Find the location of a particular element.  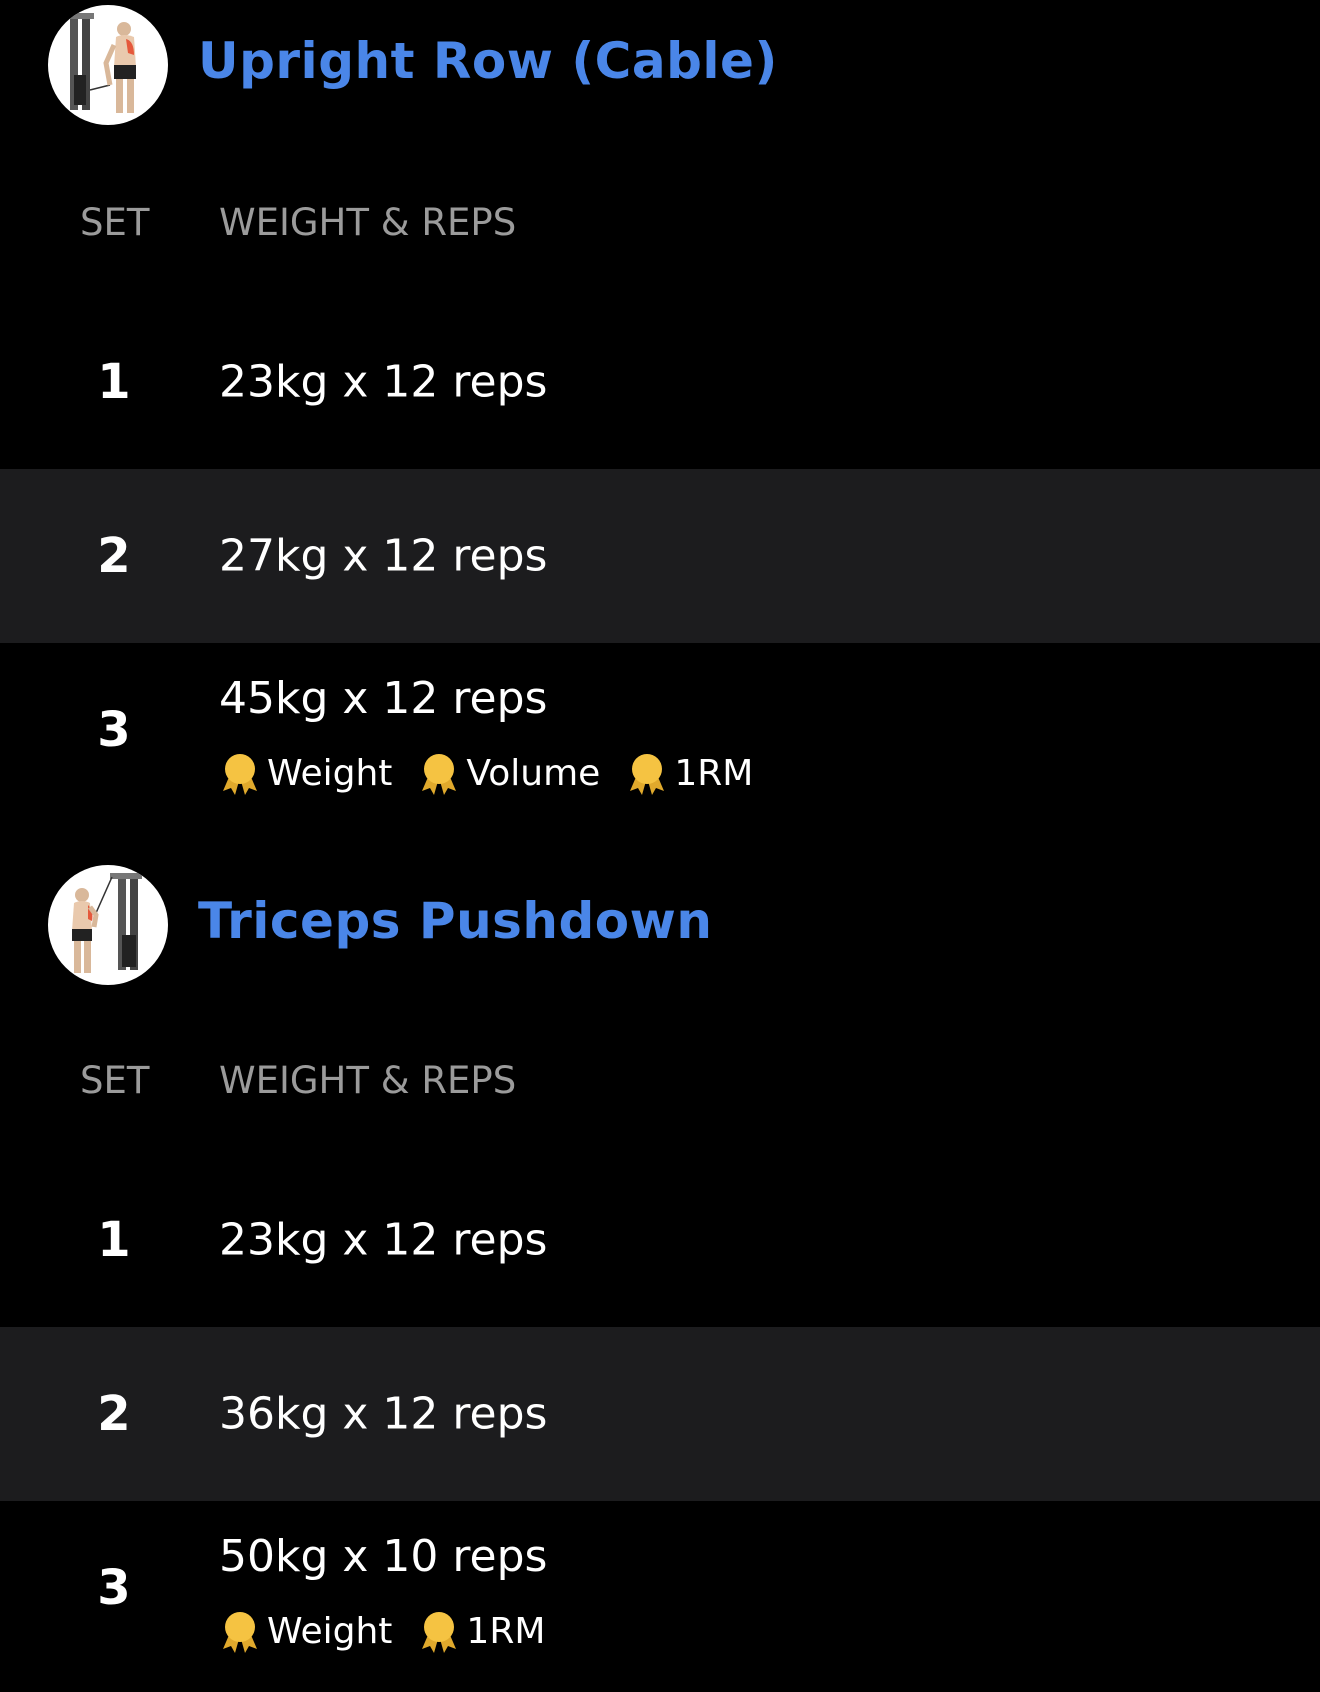

exercise-title: Upright Row (Cable) is located at coordinates (488, 61).